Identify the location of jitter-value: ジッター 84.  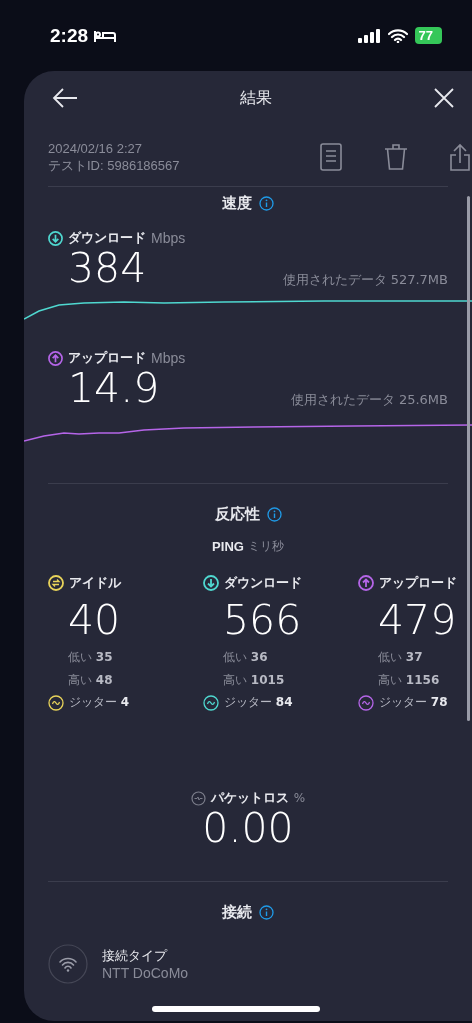
(258, 702).